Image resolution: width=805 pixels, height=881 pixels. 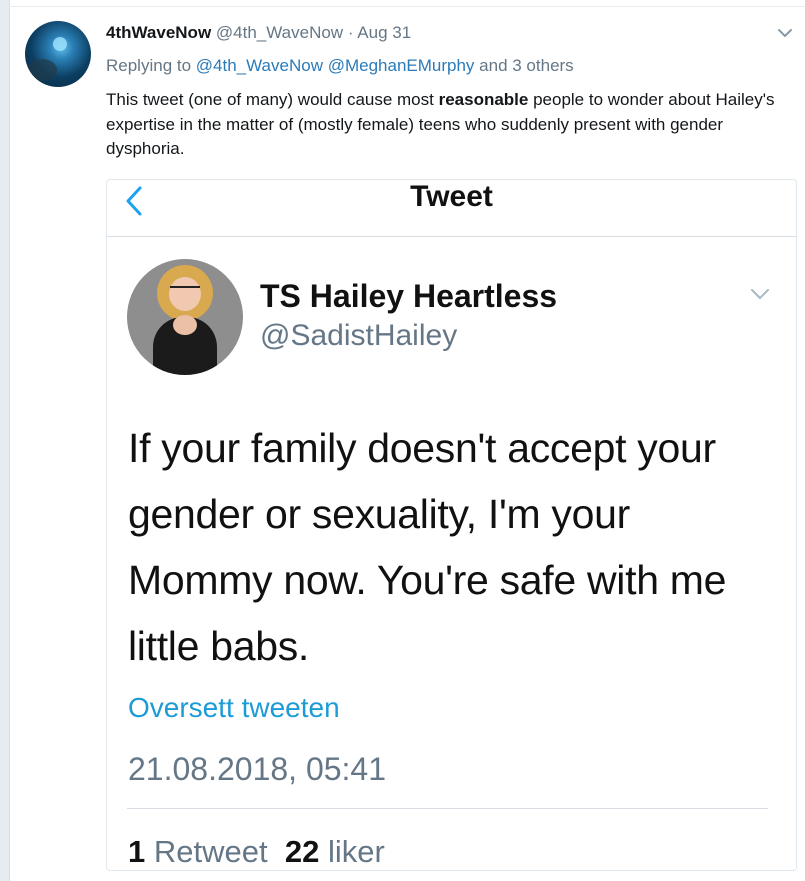 I want to click on like-count: 22, so click(x=302, y=851).